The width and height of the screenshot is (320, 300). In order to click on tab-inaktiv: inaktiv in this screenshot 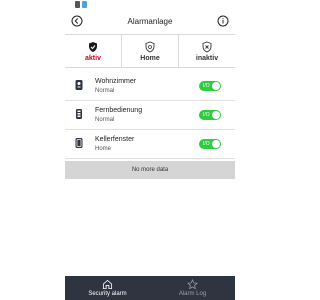, I will do `click(207, 51)`.